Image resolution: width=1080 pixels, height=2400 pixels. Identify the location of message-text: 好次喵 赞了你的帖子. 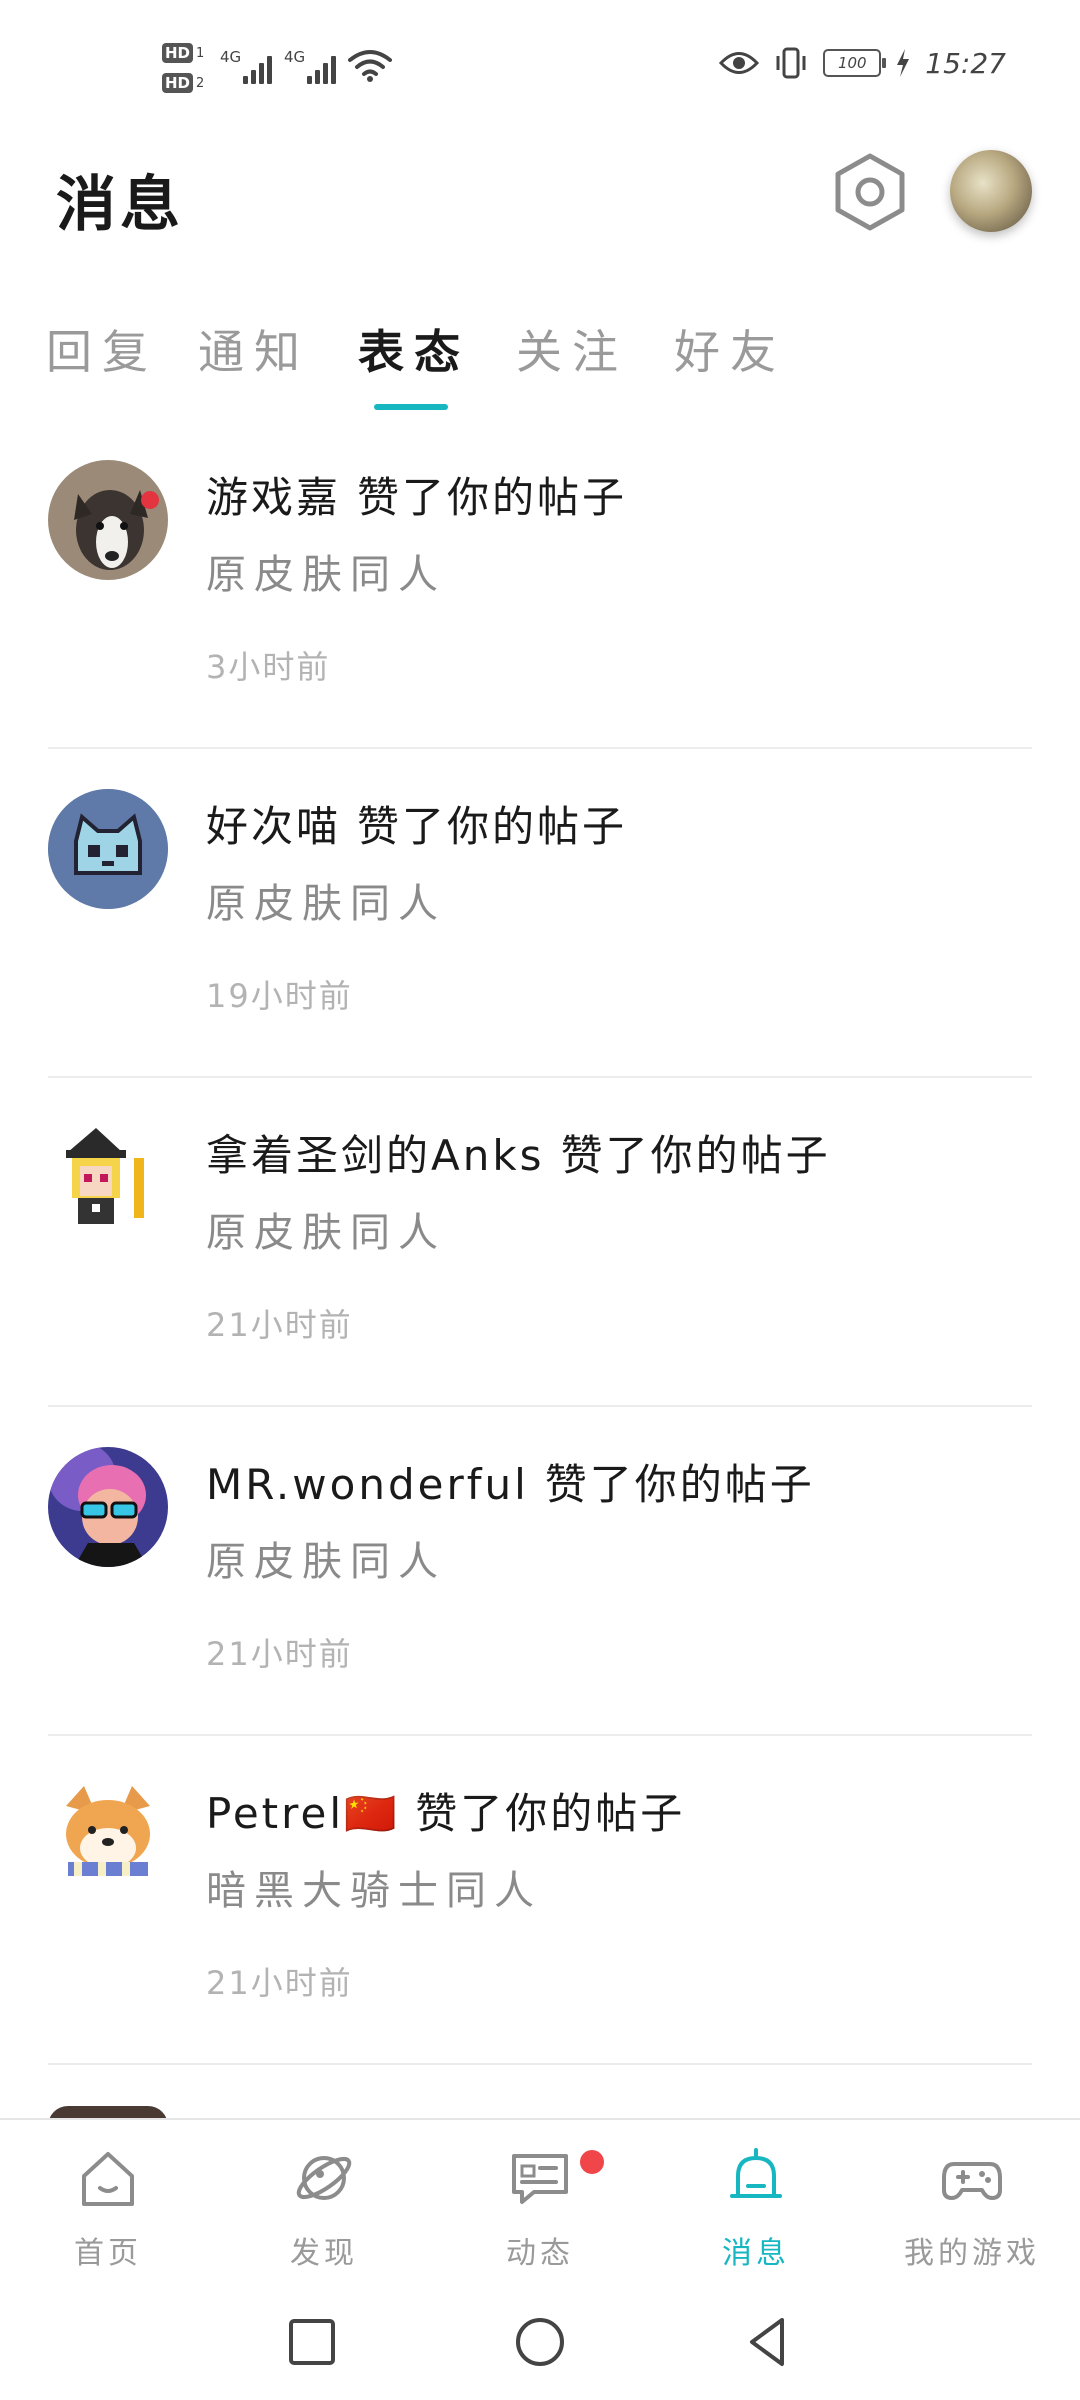
(416, 823).